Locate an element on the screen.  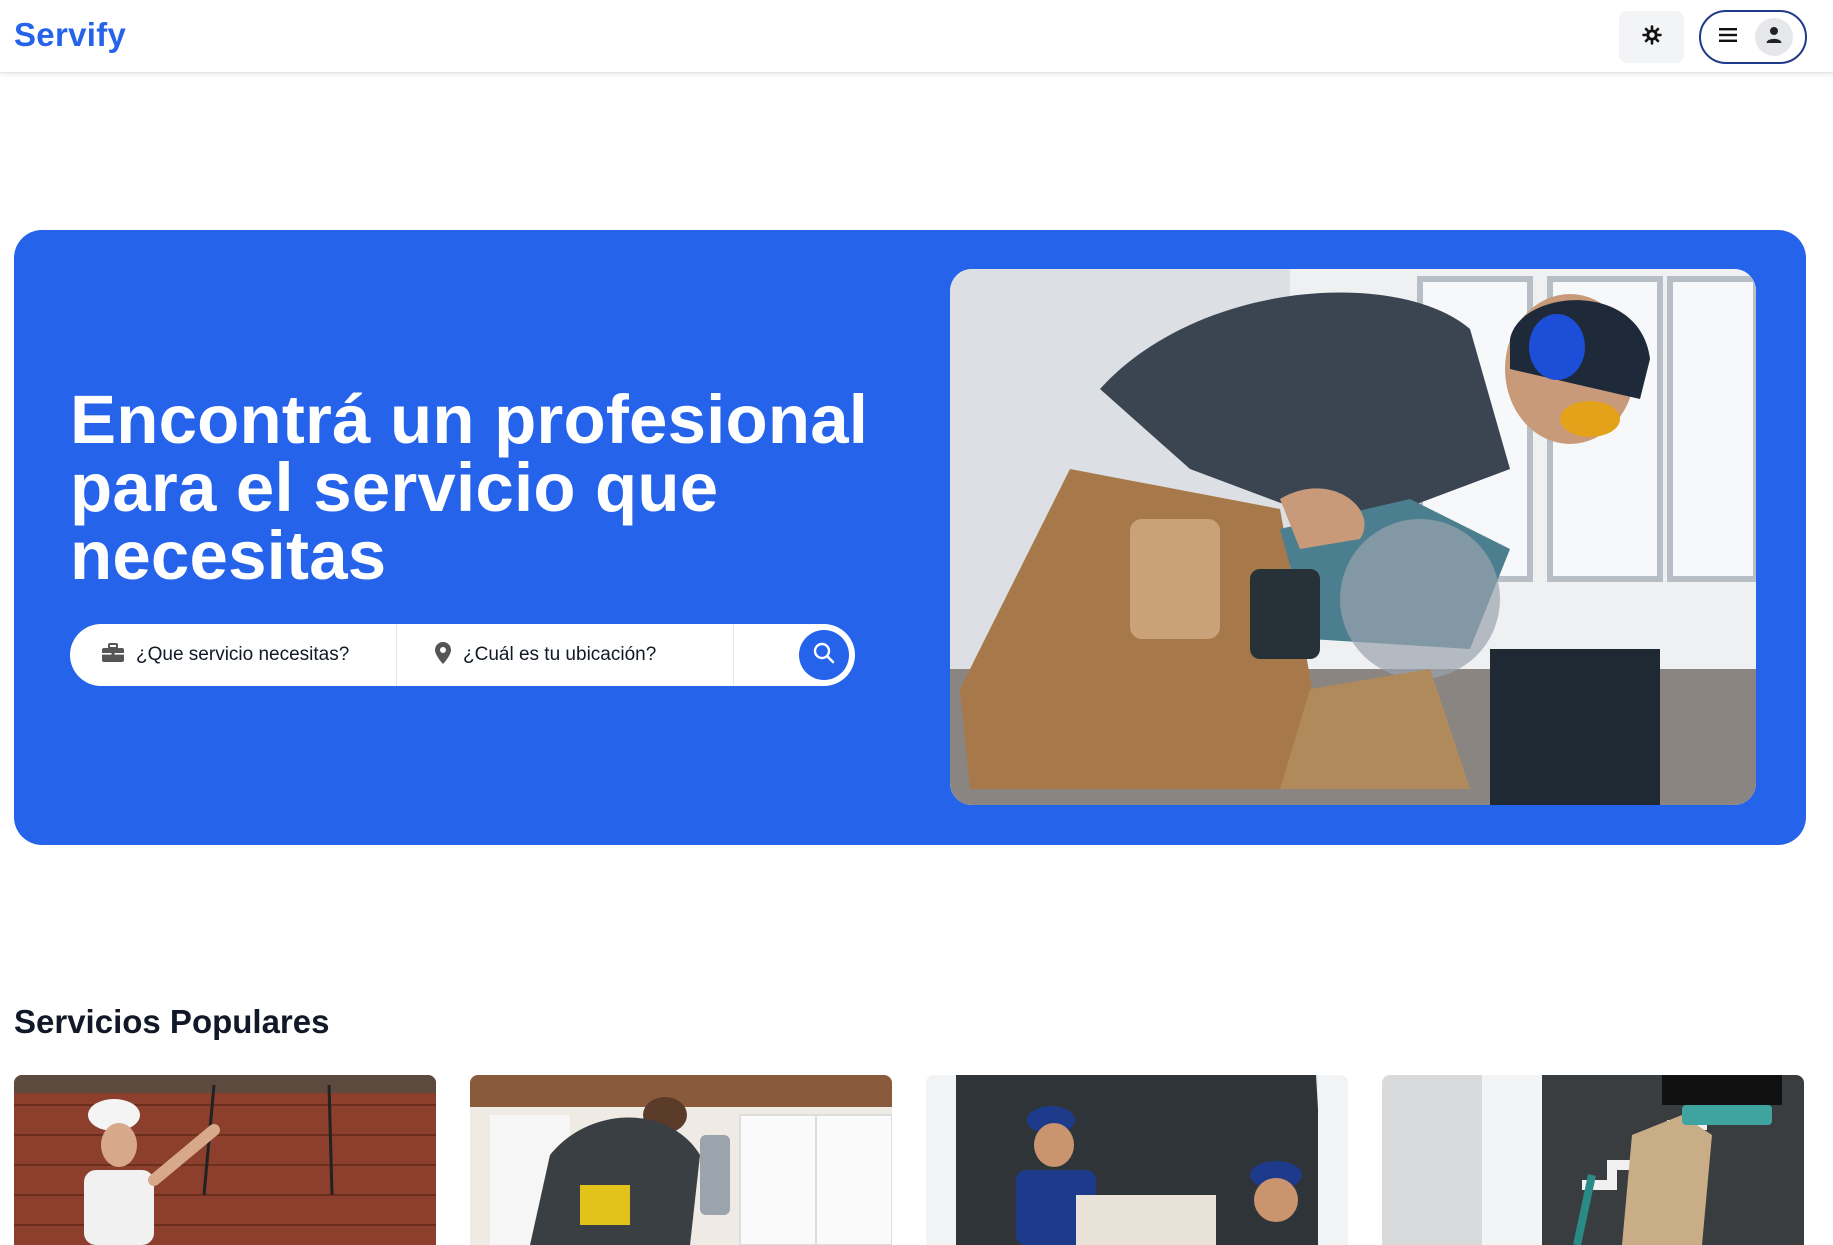
logo: Servify is located at coordinates (70, 35).